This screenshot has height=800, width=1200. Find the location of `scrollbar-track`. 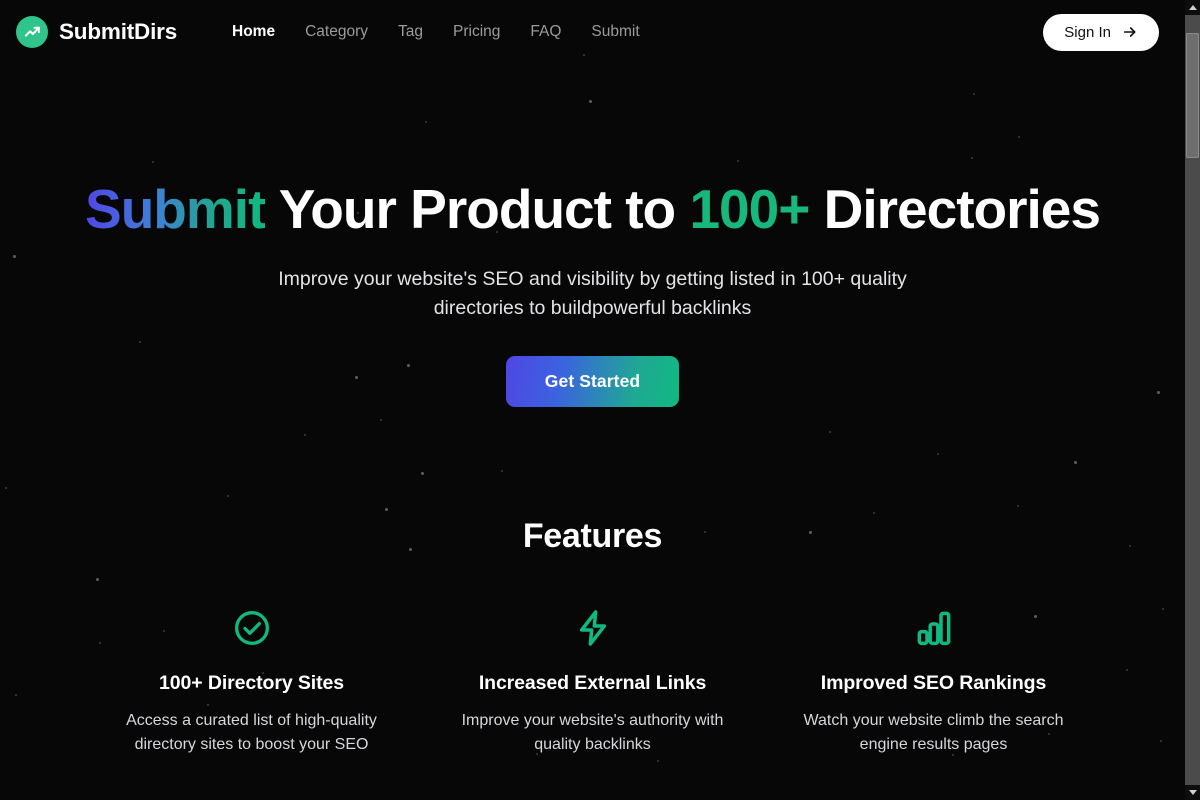

scrollbar-track is located at coordinates (1192, 400).